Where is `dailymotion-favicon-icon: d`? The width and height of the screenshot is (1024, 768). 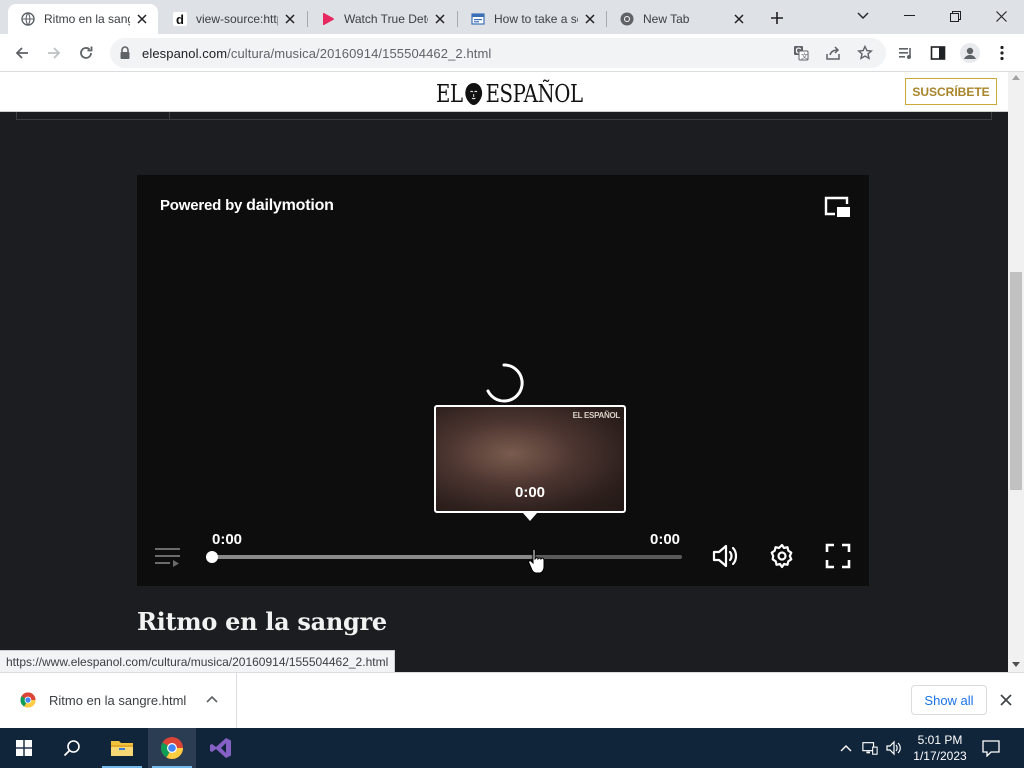 dailymotion-favicon-icon: d is located at coordinates (180, 19).